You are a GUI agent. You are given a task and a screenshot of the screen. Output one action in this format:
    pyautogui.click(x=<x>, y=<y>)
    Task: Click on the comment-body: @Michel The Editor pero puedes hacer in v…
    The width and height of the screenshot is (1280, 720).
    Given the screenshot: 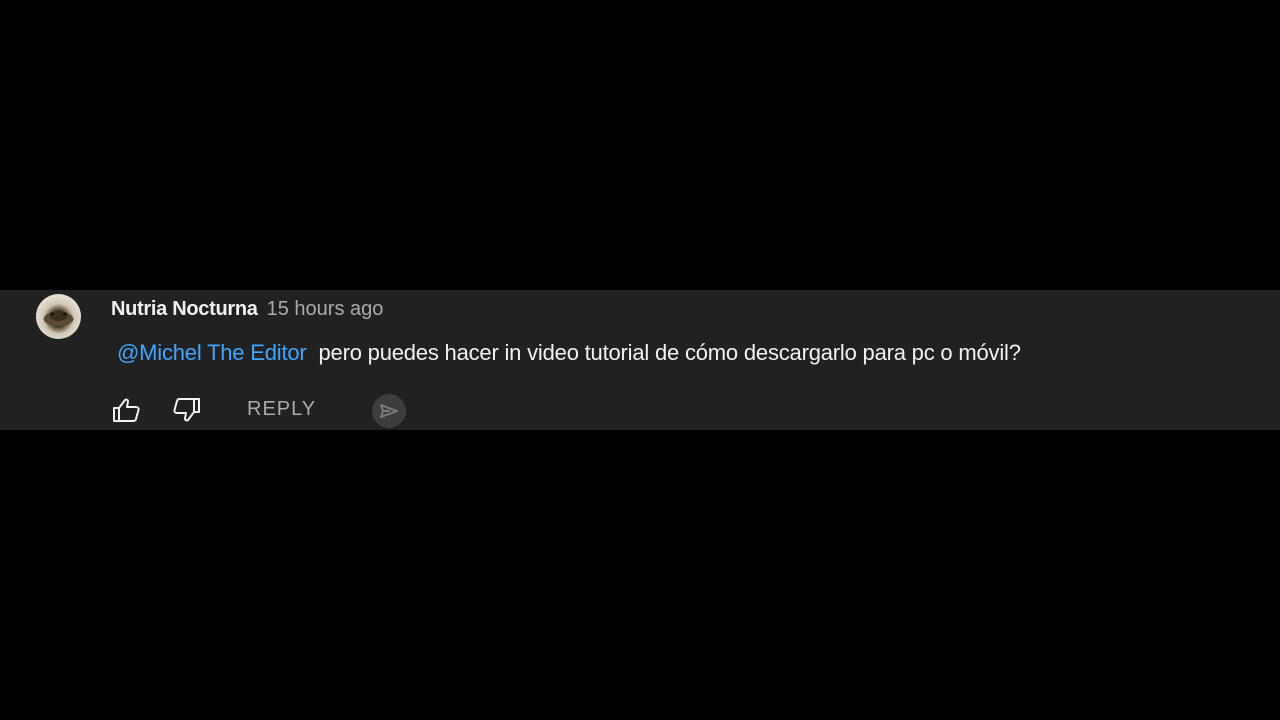 What is the action you would take?
    pyautogui.click(x=569, y=353)
    